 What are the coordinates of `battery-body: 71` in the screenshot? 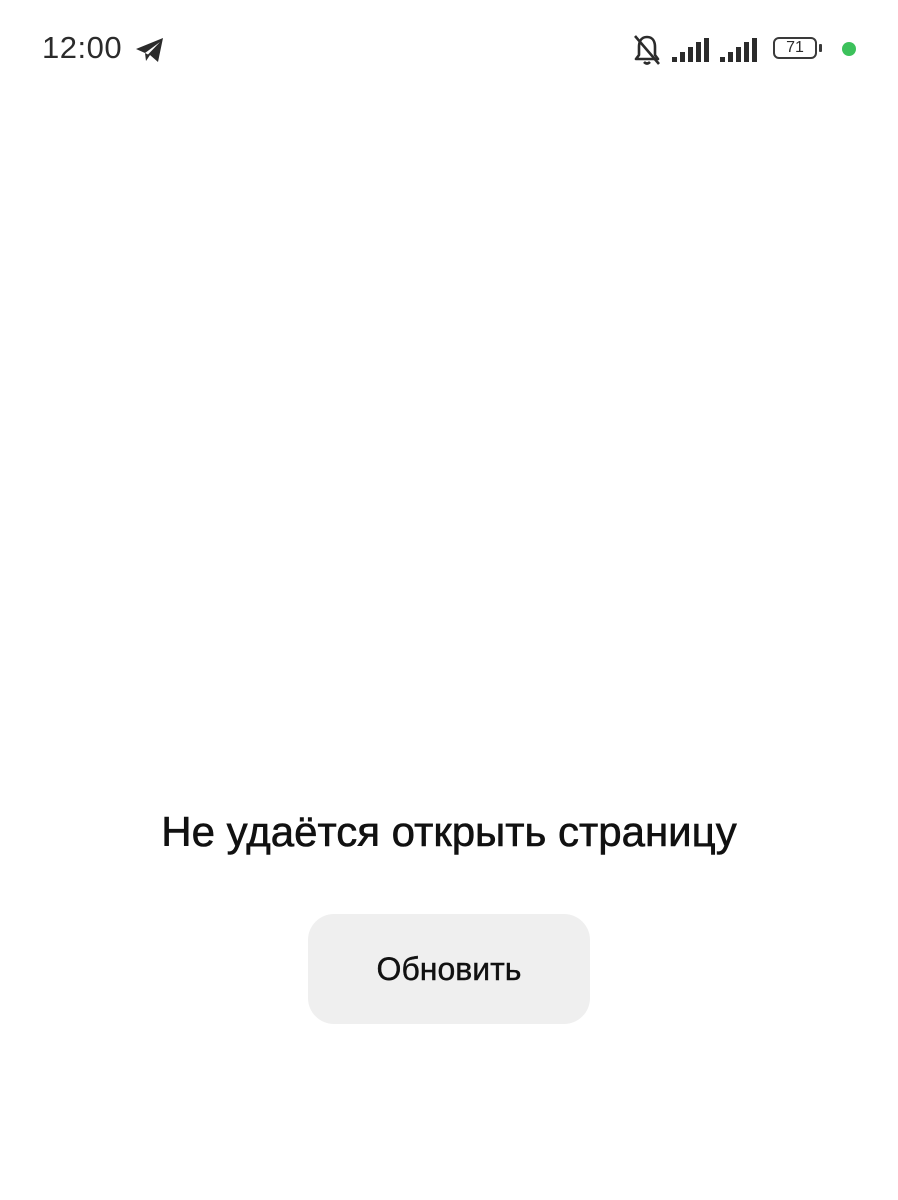 It's located at (795, 48).